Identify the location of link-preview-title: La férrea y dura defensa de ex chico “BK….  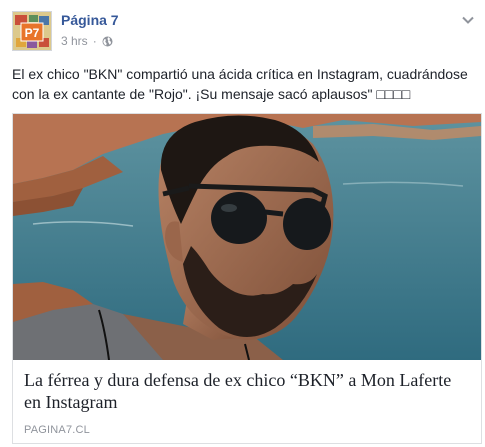
(248, 391).